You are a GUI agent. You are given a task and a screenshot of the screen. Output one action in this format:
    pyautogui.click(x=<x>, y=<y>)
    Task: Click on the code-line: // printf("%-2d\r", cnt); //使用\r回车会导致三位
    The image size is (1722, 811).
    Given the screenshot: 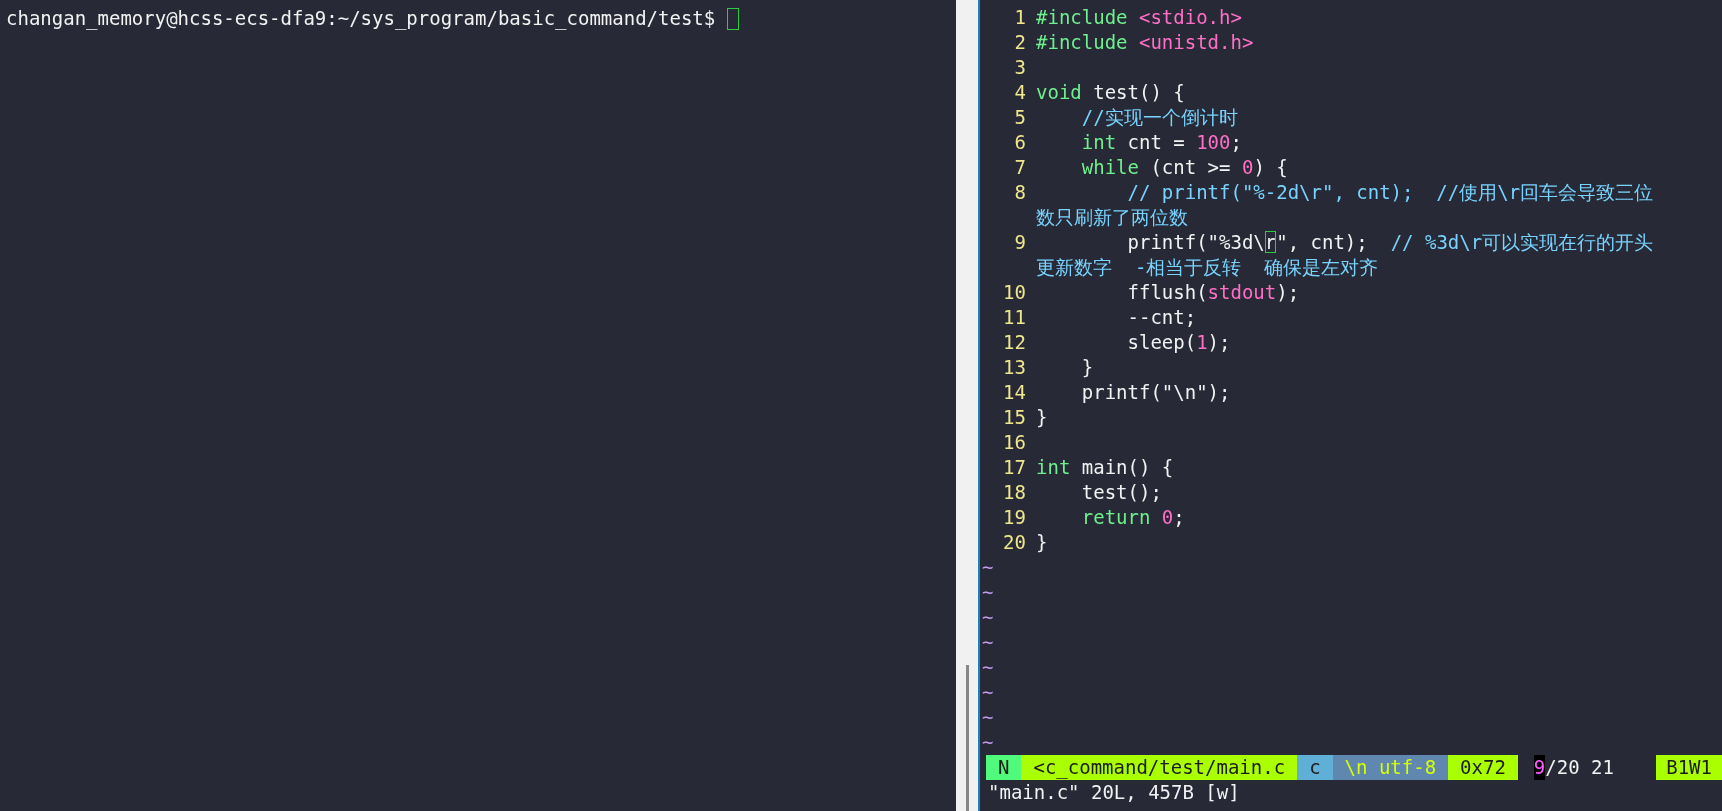 What is the action you would take?
    pyautogui.click(x=1390, y=192)
    